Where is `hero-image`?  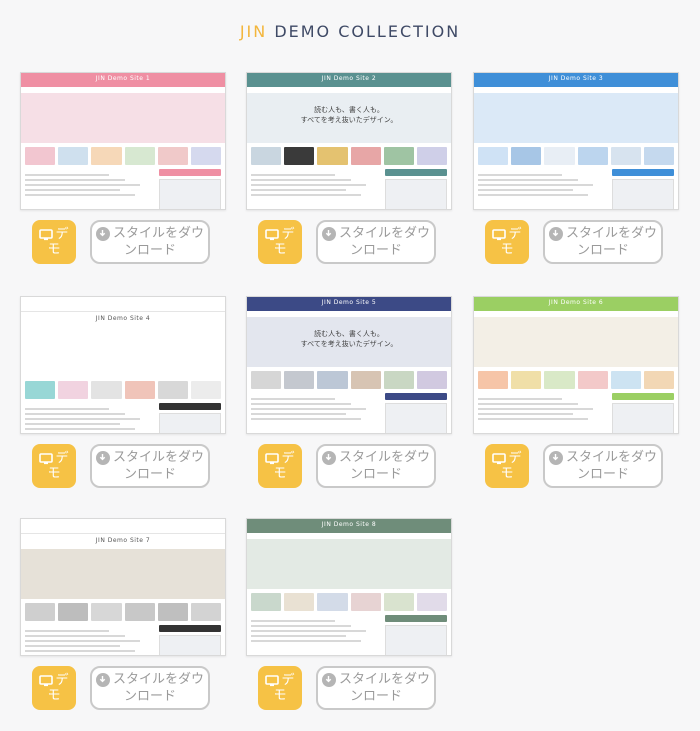
hero-image is located at coordinates (123, 118).